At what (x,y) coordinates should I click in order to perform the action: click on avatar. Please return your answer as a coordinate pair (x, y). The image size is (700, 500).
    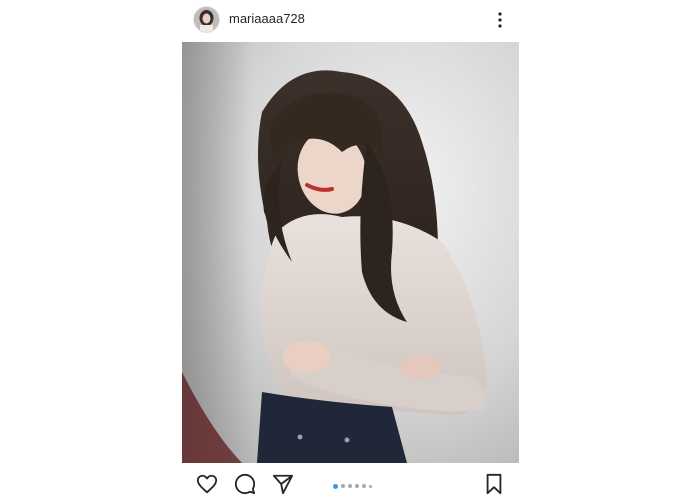
    Looking at the image, I should click on (206, 19).